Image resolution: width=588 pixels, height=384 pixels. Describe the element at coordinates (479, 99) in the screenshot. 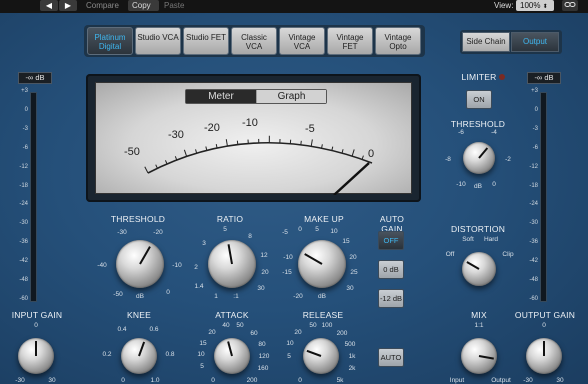

I see `limiter-on-button: ON` at that location.